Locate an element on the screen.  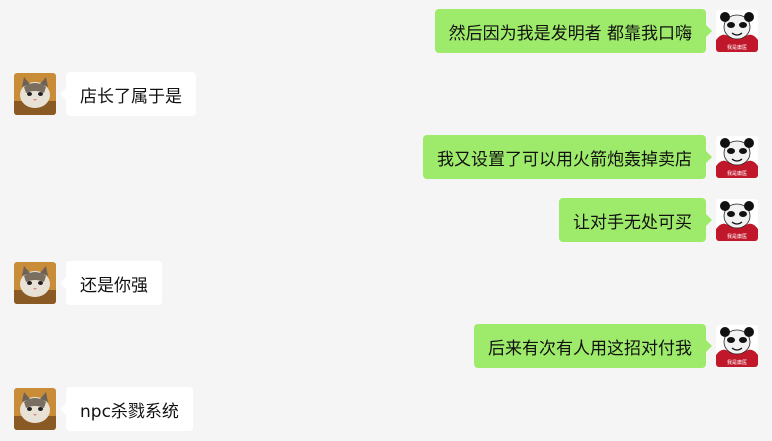
message-bubble: 然后因为我是发明者 都靠我口嗨 is located at coordinates (573, 31).